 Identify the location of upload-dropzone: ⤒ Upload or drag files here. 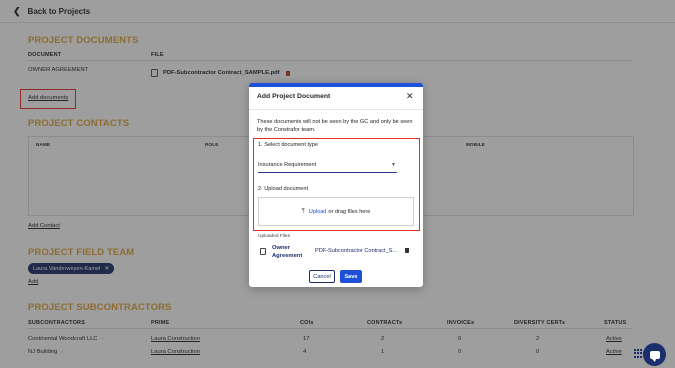
(336, 211).